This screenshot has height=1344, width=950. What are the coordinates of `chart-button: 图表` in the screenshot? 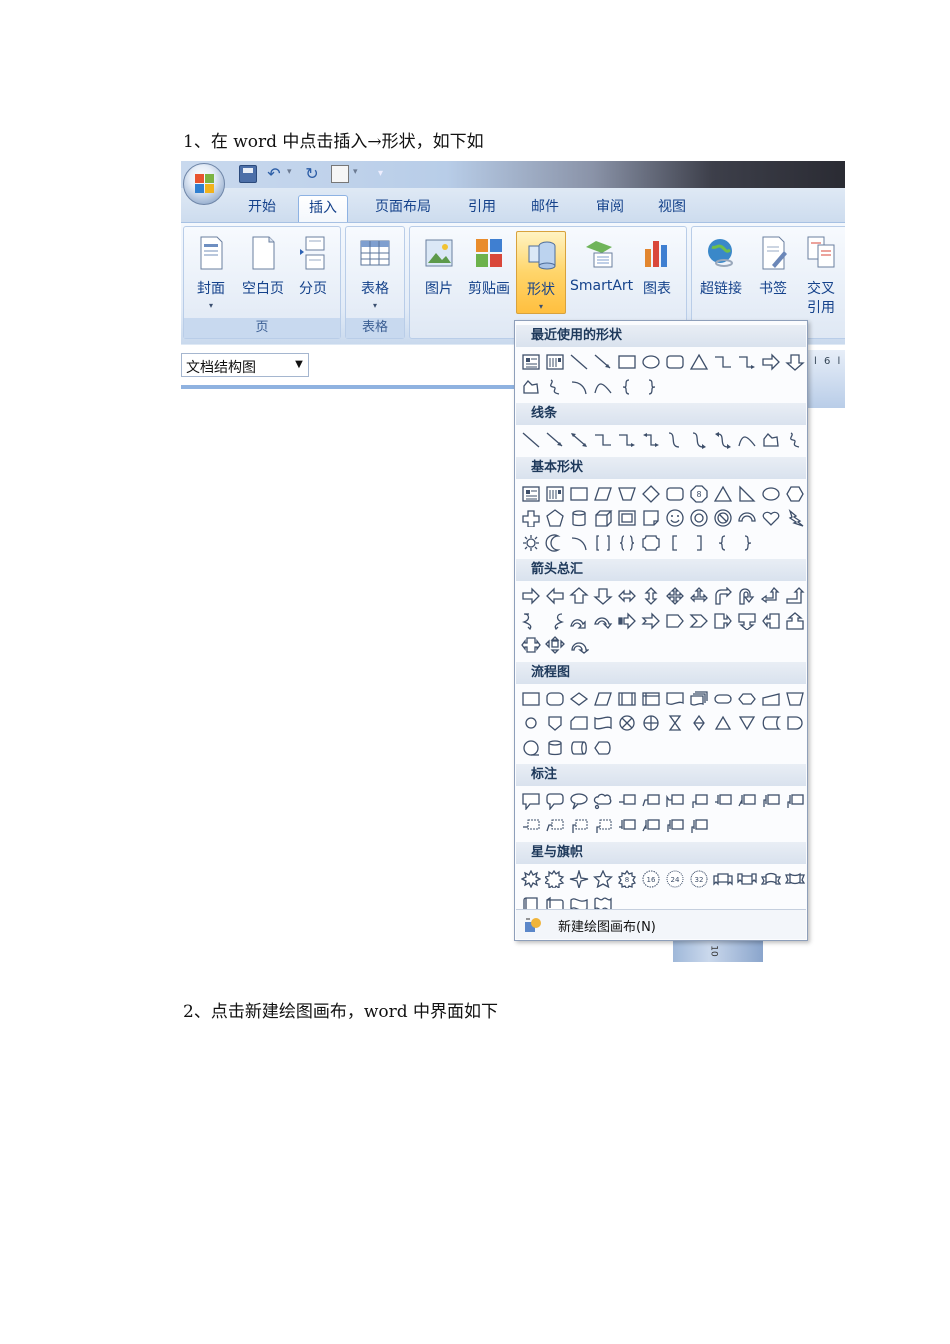 It's located at (657, 271).